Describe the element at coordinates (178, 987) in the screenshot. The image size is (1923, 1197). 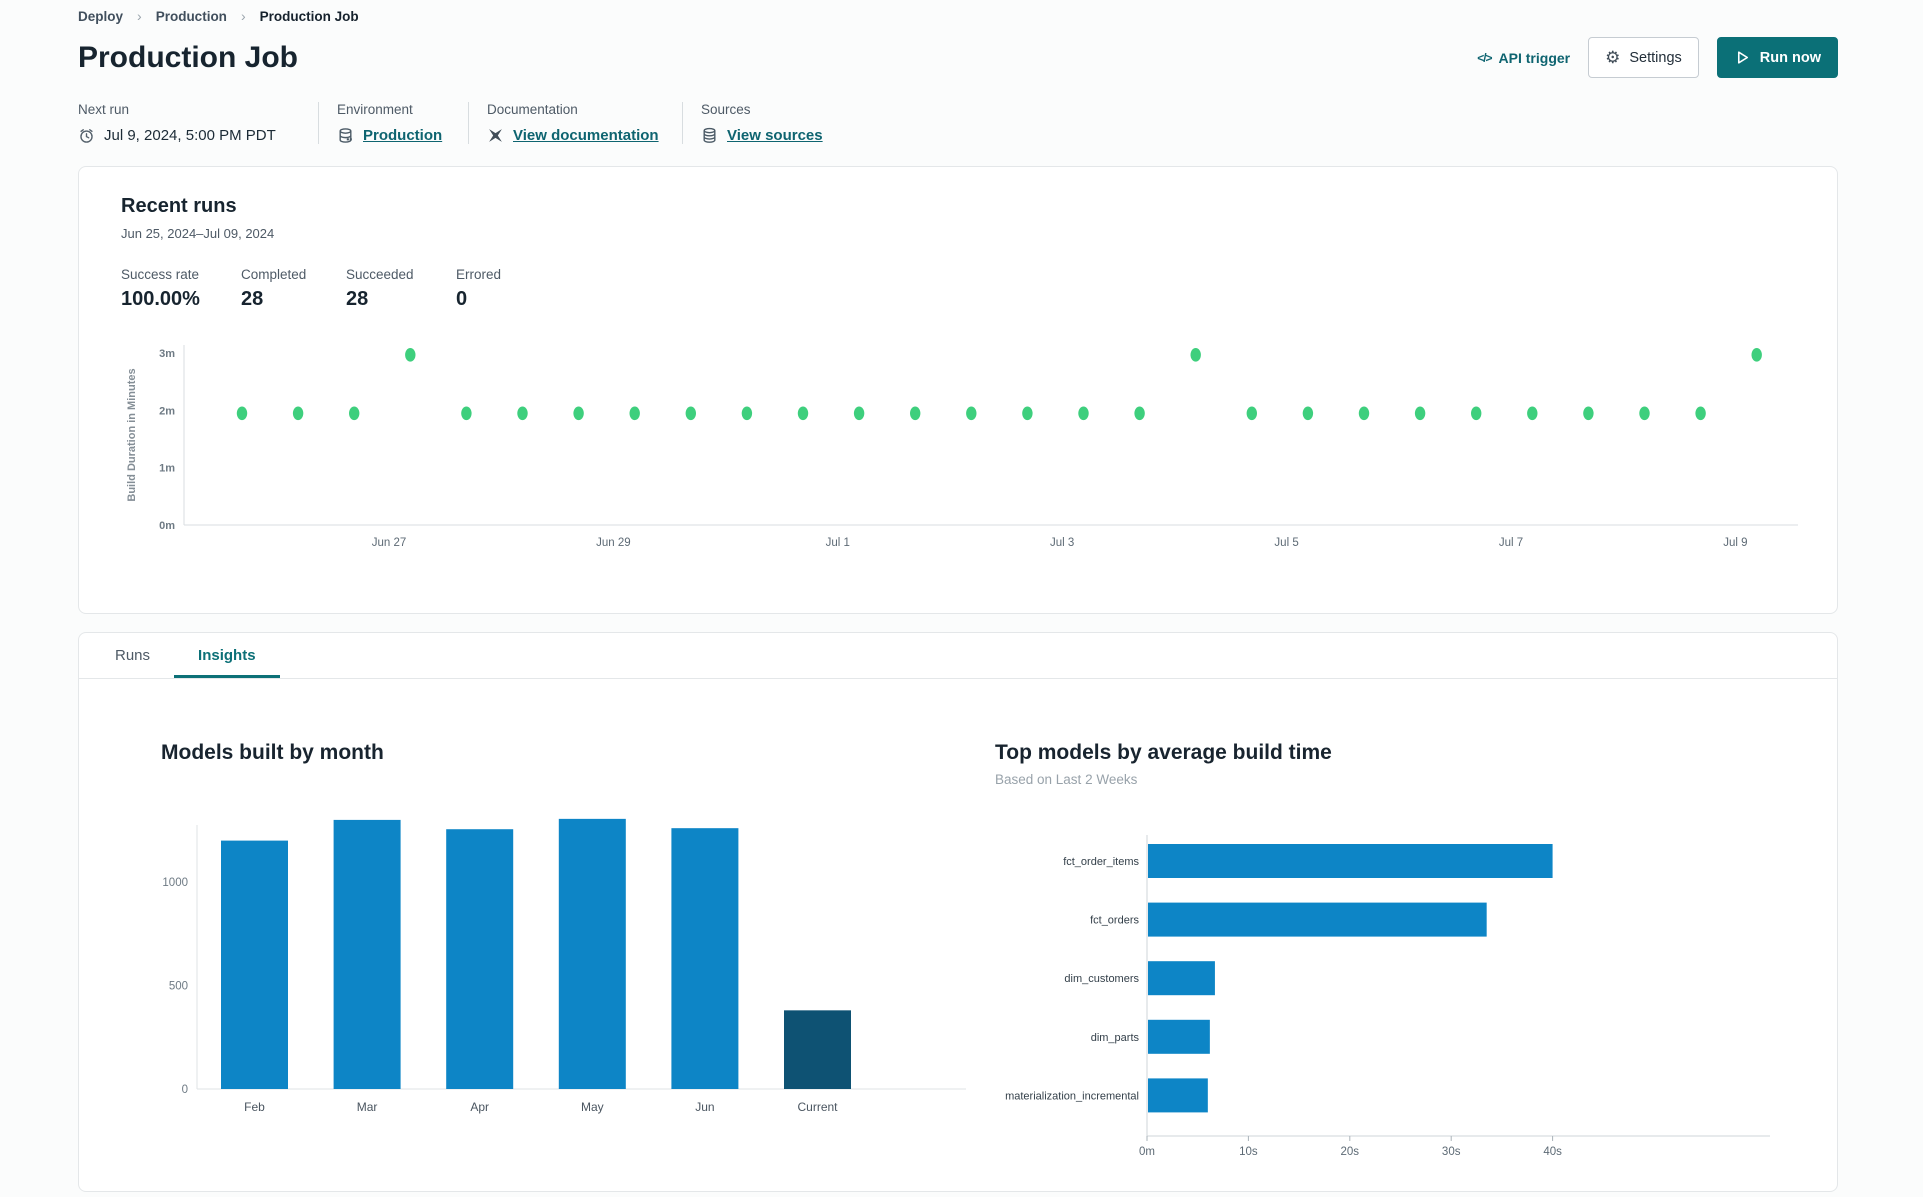
I see `svg-text: 500` at that location.